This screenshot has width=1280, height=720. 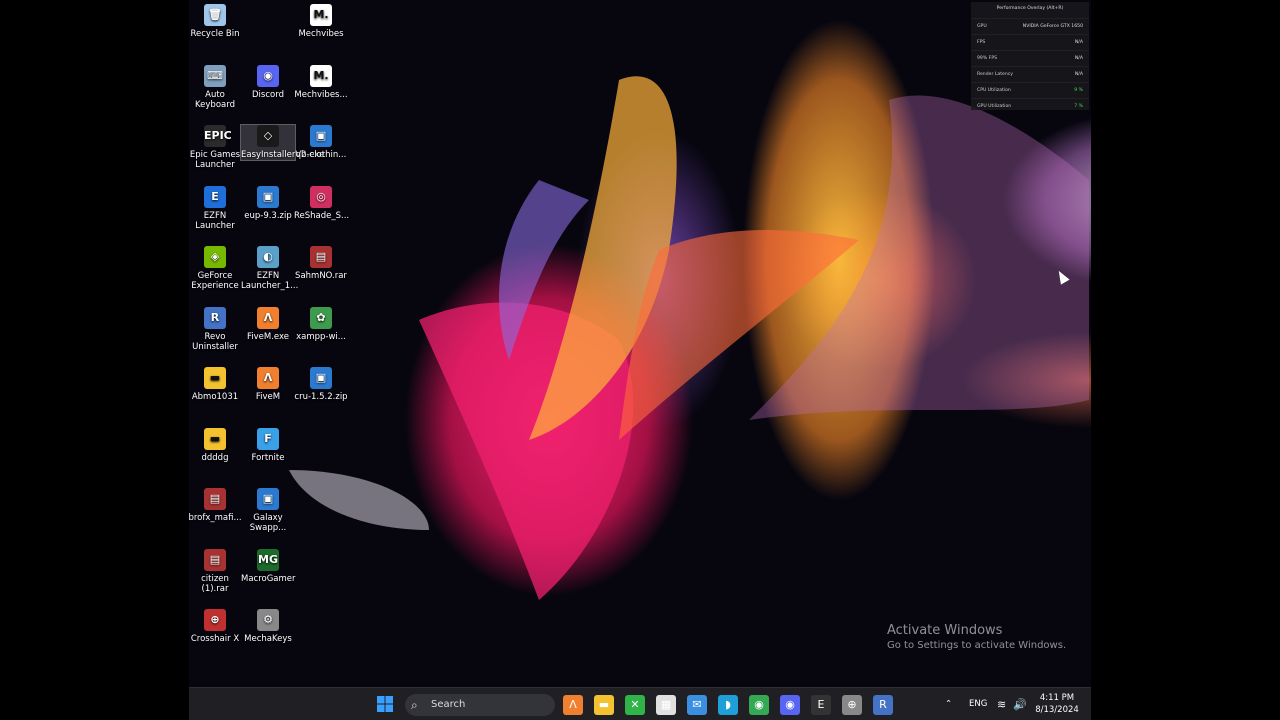 I want to click on desktop-icon-glyph: ◇, so click(x=268, y=136).